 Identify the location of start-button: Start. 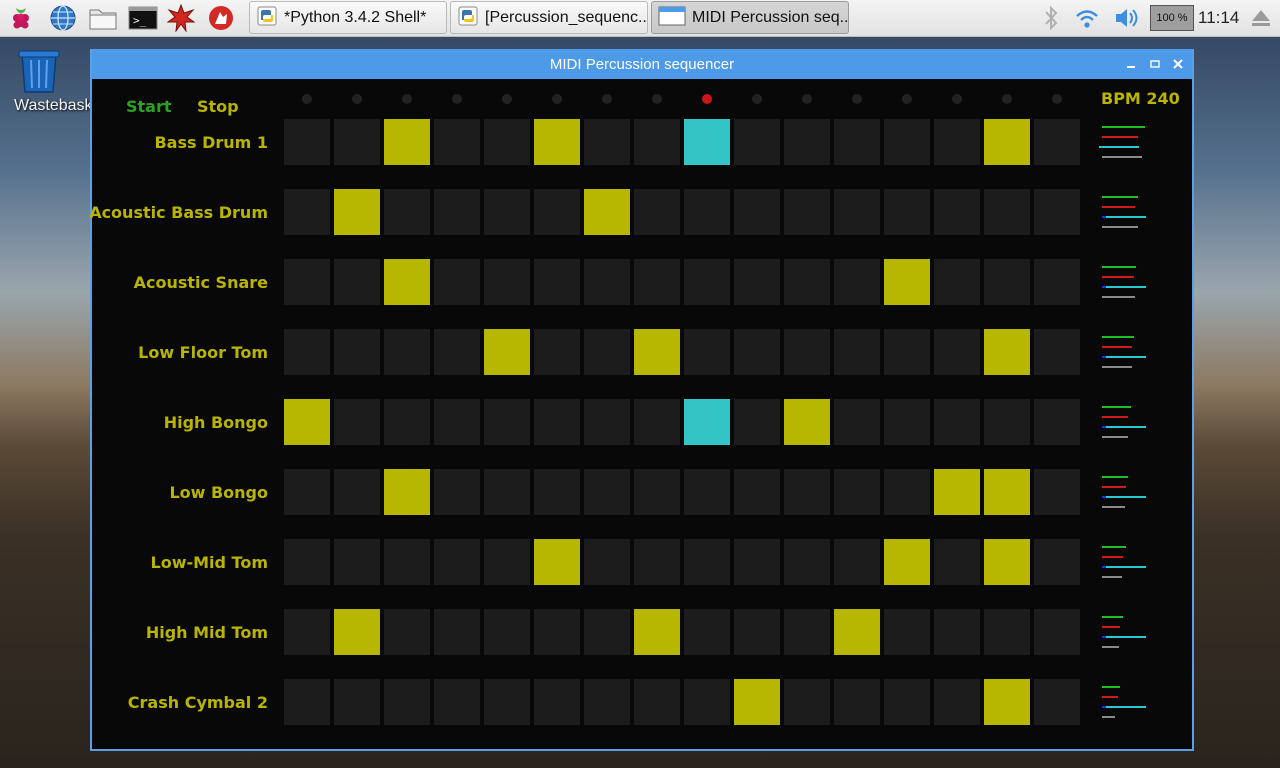
(149, 106).